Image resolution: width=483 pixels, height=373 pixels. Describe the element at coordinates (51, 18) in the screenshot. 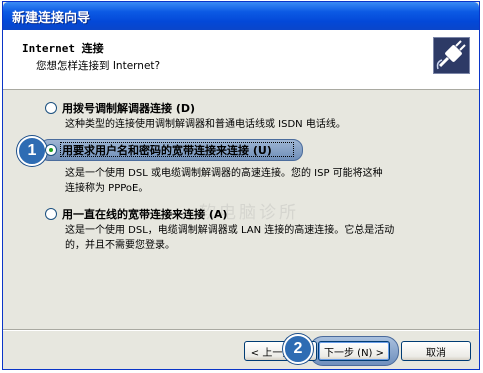

I see `window-title: 新建连接向导` at that location.